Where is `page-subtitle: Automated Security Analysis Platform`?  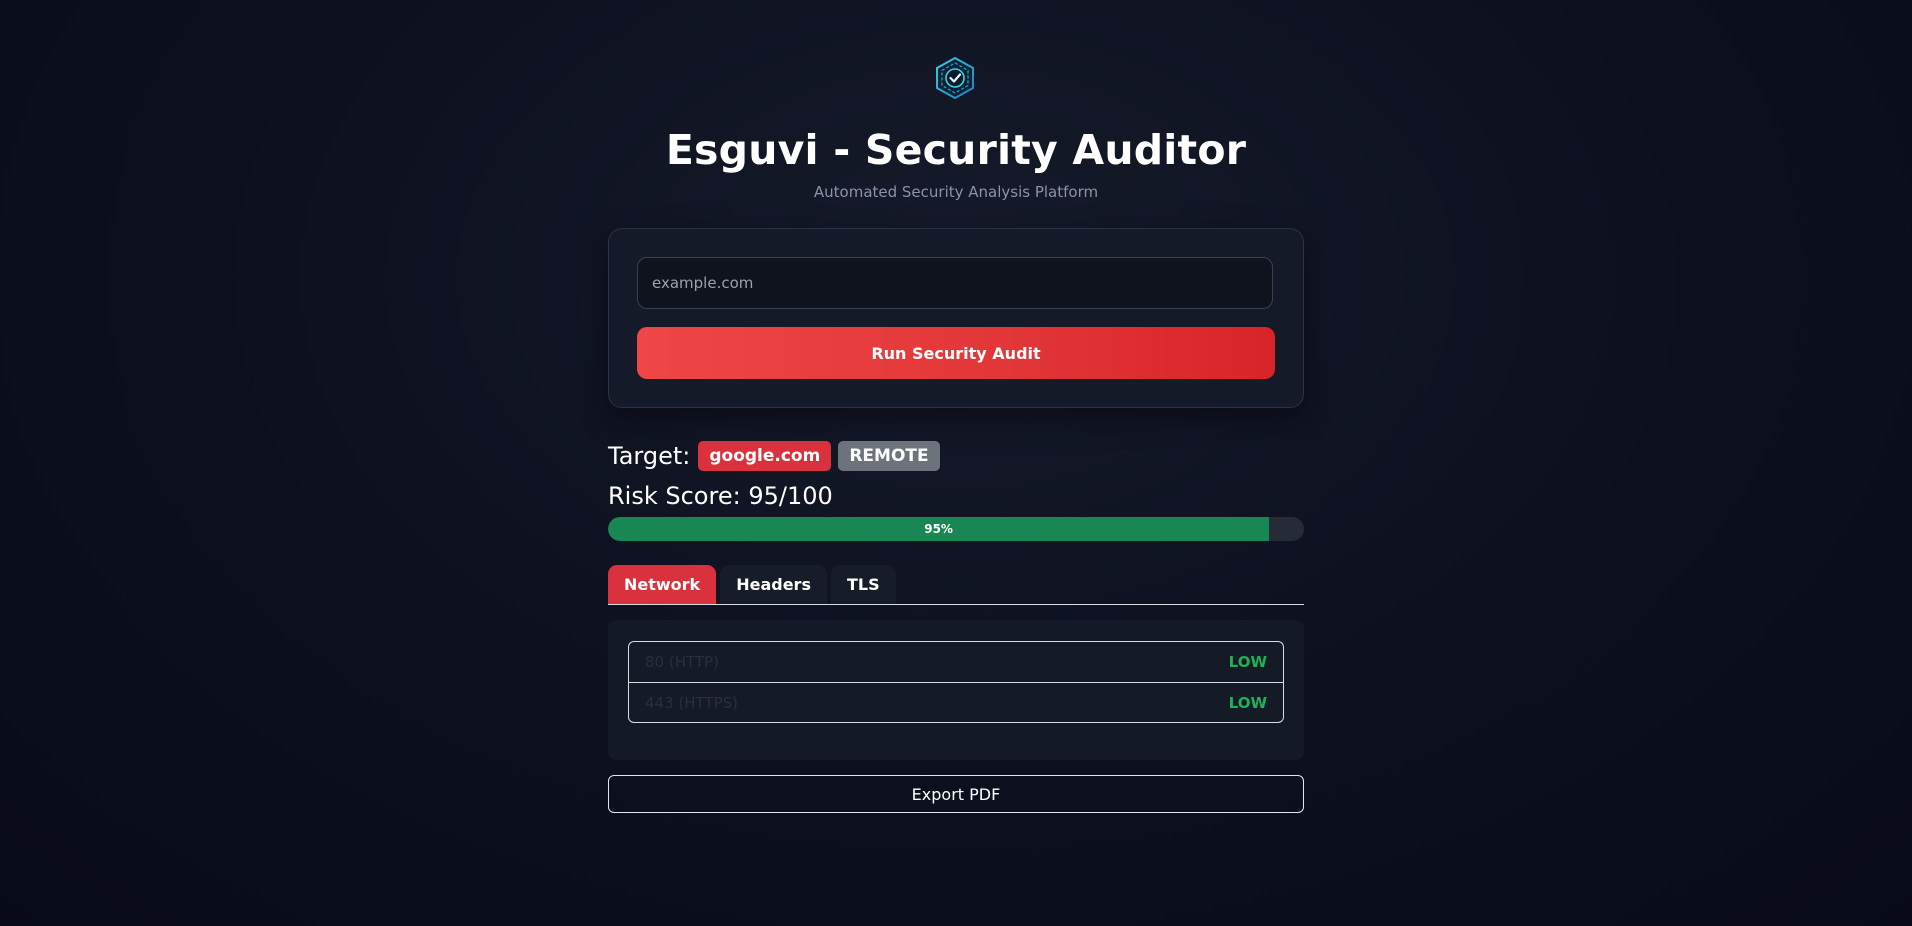
page-subtitle: Automated Security Analysis Platform is located at coordinates (956, 192).